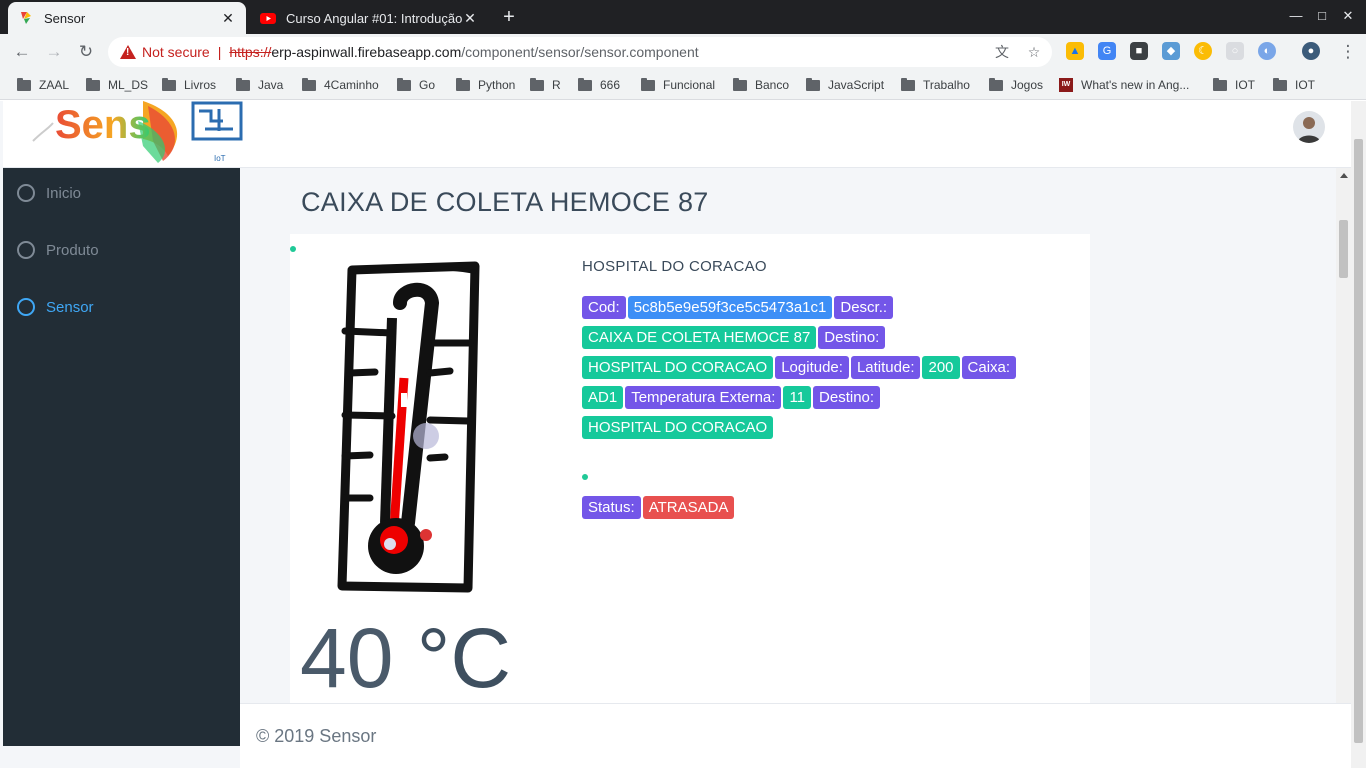 This screenshot has width=1366, height=768. What do you see at coordinates (1296, 16) in the screenshot?
I see `minimize-icon: —` at bounding box center [1296, 16].